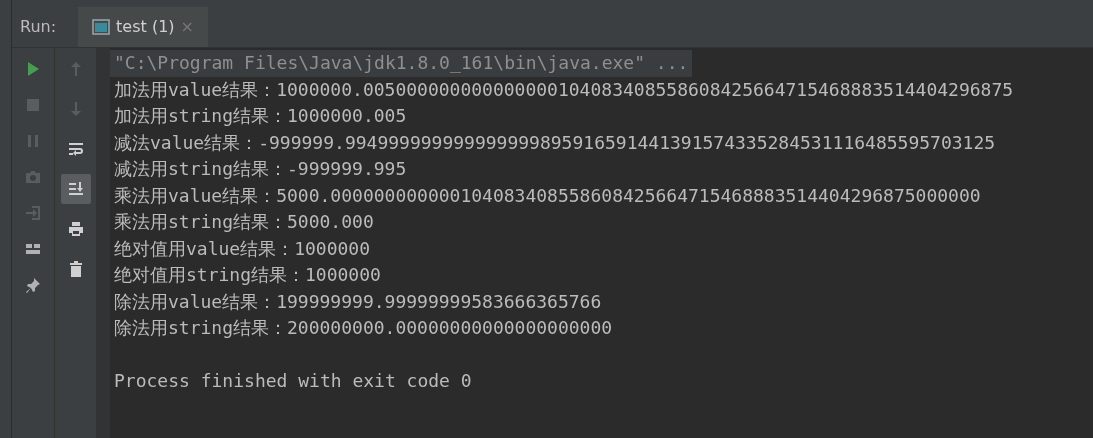 This screenshot has width=1093, height=438. Describe the element at coordinates (293, 381) in the screenshot. I see `console-output: Process finished with exit code 0` at that location.